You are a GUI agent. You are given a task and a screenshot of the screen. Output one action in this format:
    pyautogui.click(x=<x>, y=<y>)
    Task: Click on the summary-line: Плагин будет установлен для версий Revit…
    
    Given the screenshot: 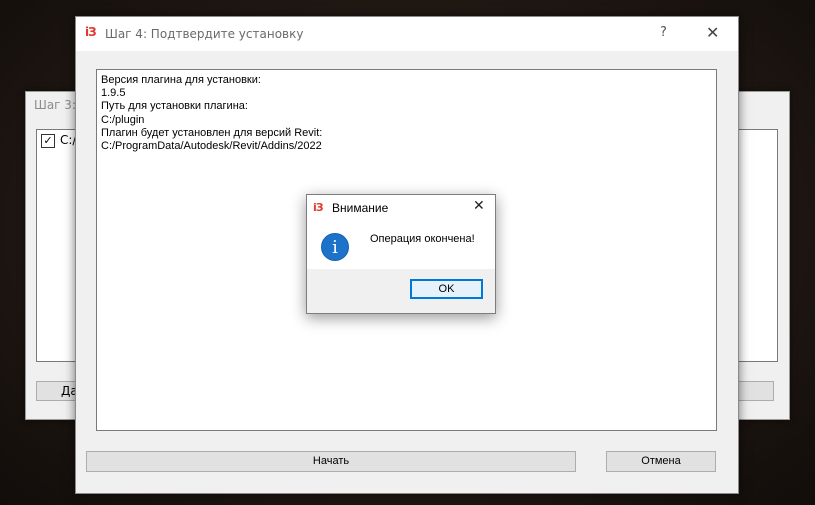 What is the action you would take?
    pyautogui.click(x=212, y=132)
    